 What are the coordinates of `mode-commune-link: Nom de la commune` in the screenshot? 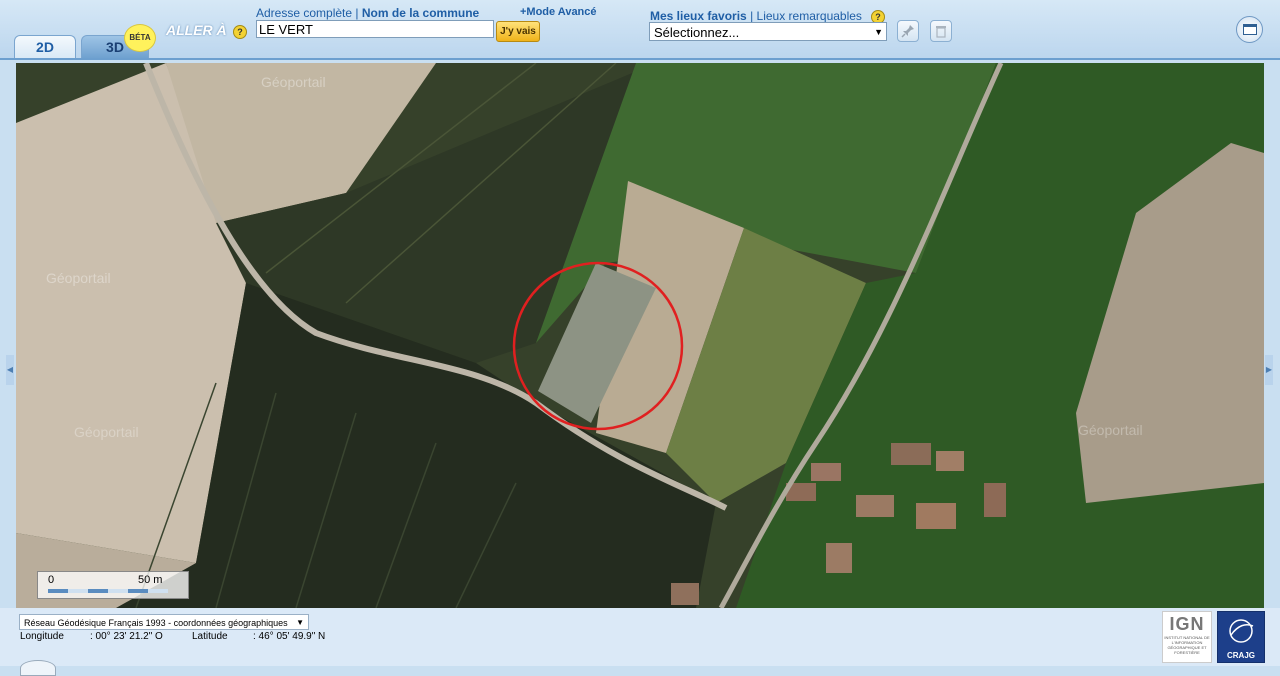 It's located at (420, 13).